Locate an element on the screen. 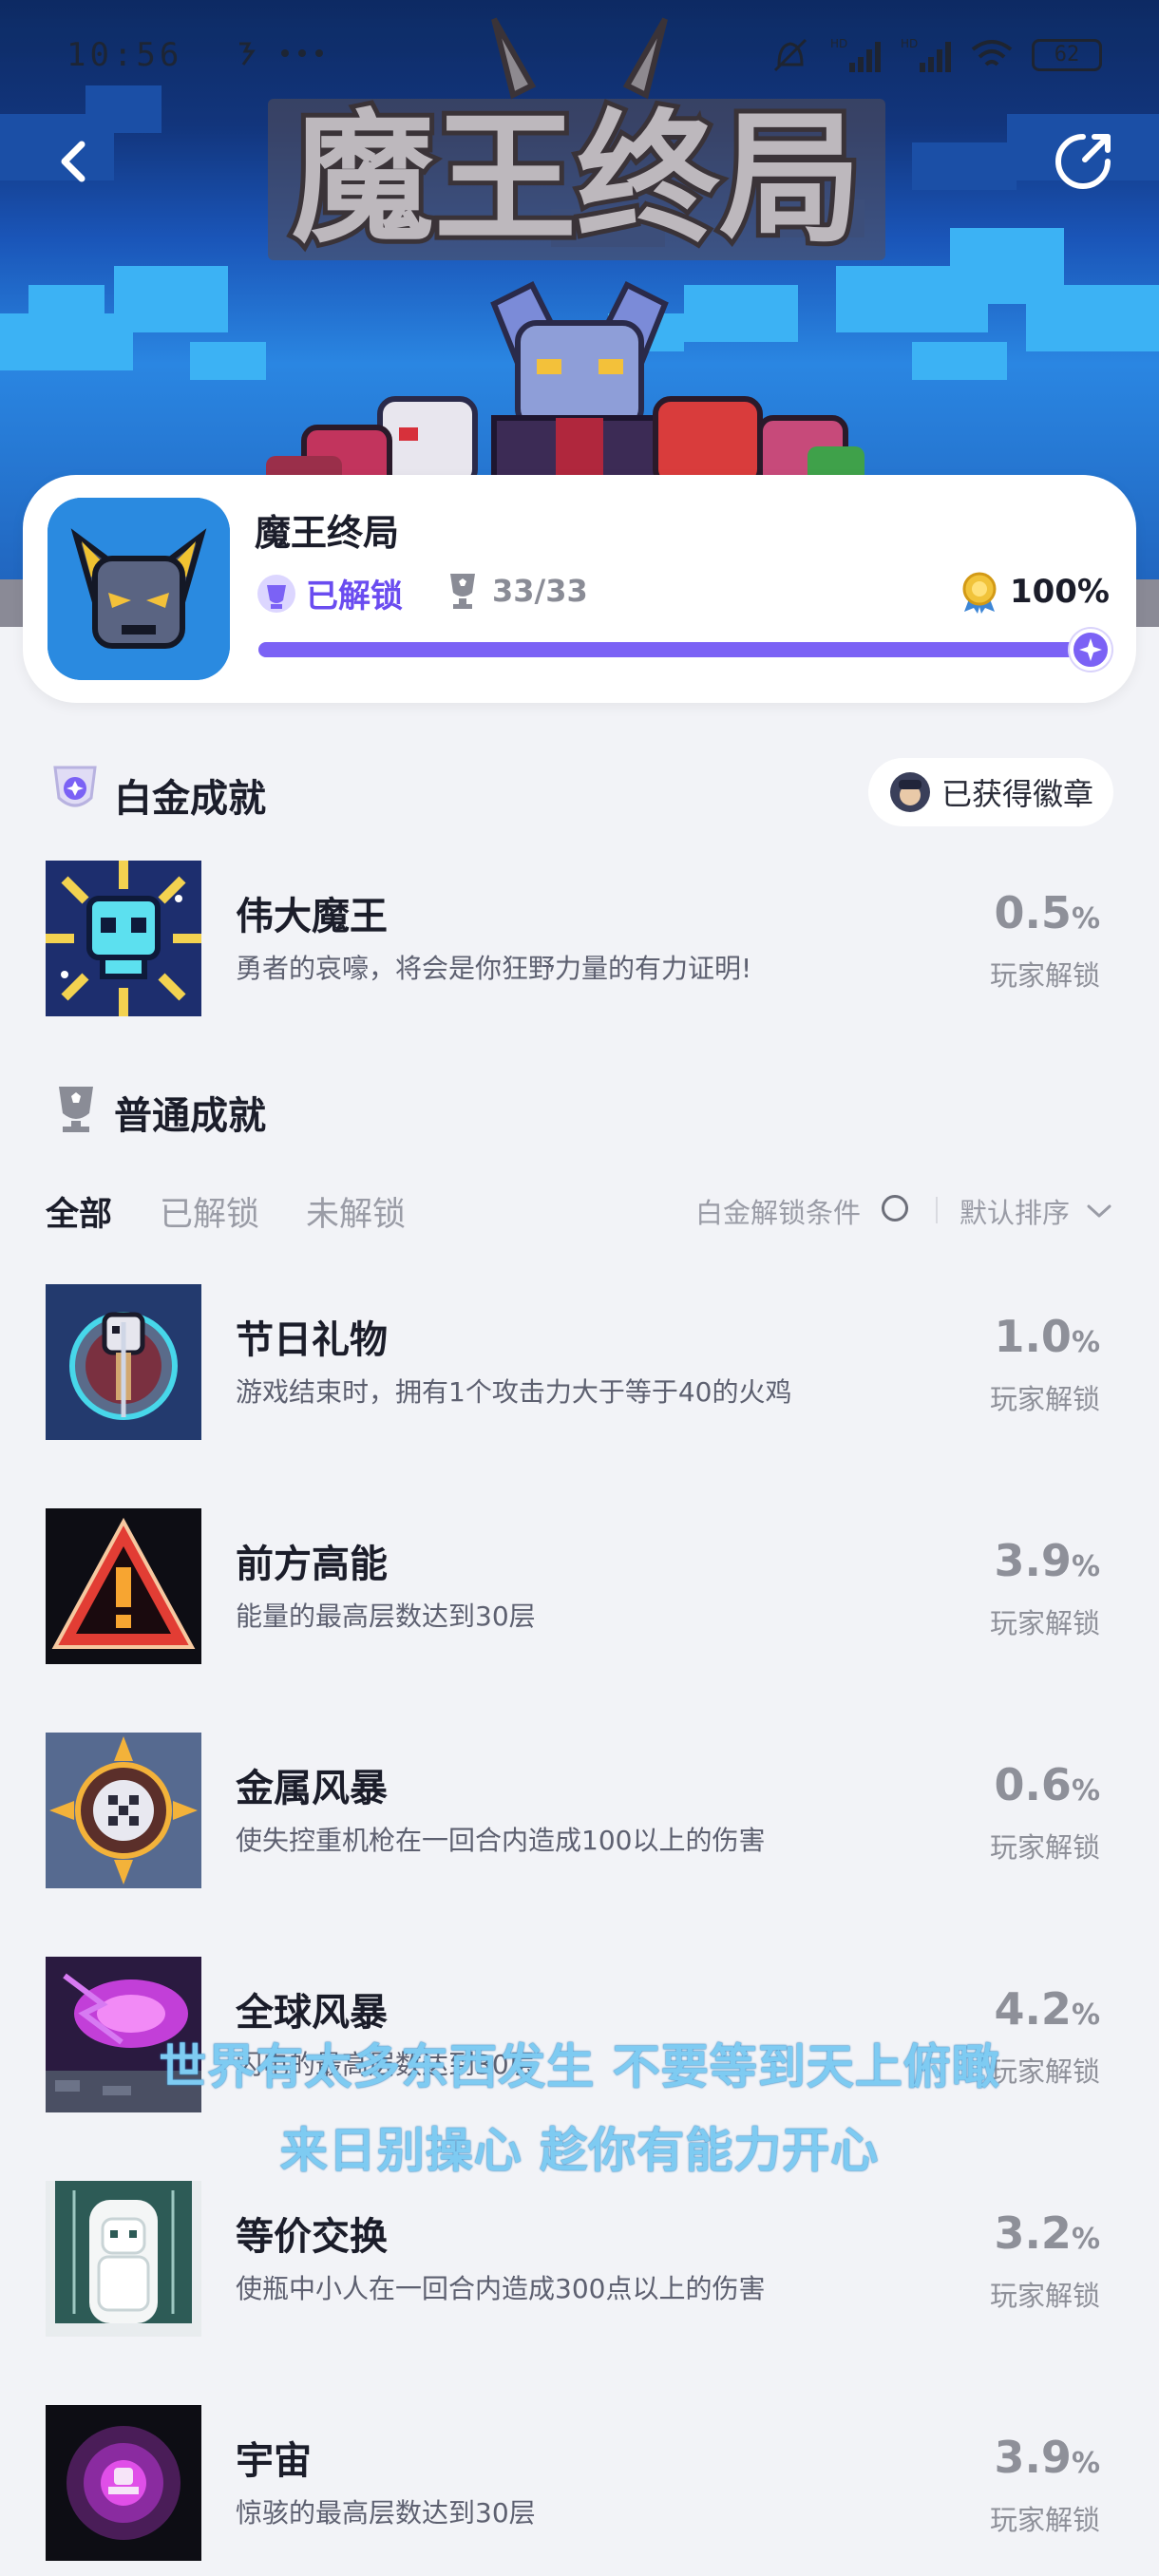 The height and width of the screenshot is (2576, 1159). achievement-row: 宇宙 惊骇的最高层数达到30层 3.9% 玩家解锁 is located at coordinates (579, 2486).